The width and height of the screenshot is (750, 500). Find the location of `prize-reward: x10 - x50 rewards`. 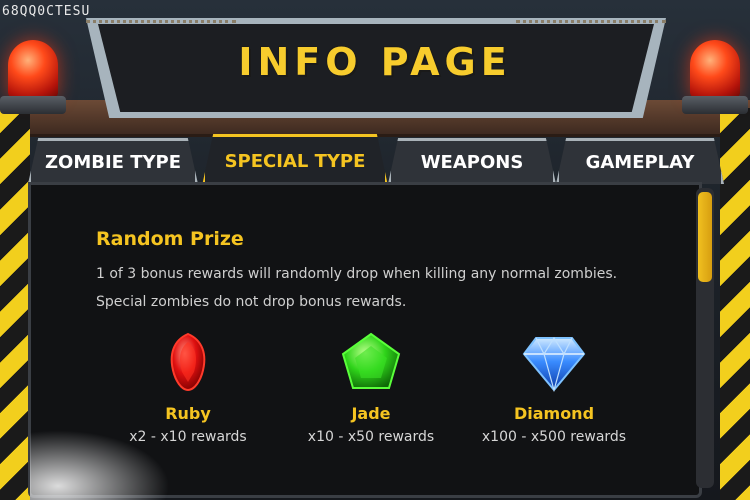

prize-reward: x10 - x50 rewards is located at coordinates (371, 437).